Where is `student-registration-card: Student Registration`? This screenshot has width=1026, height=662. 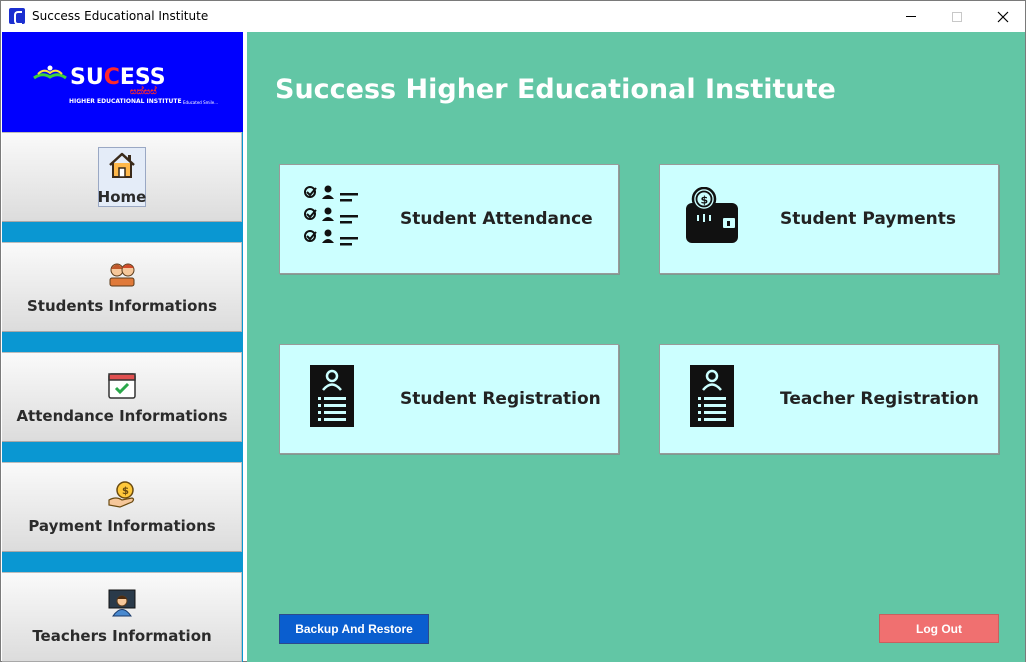
student-registration-card: Student Registration is located at coordinates (449, 399).